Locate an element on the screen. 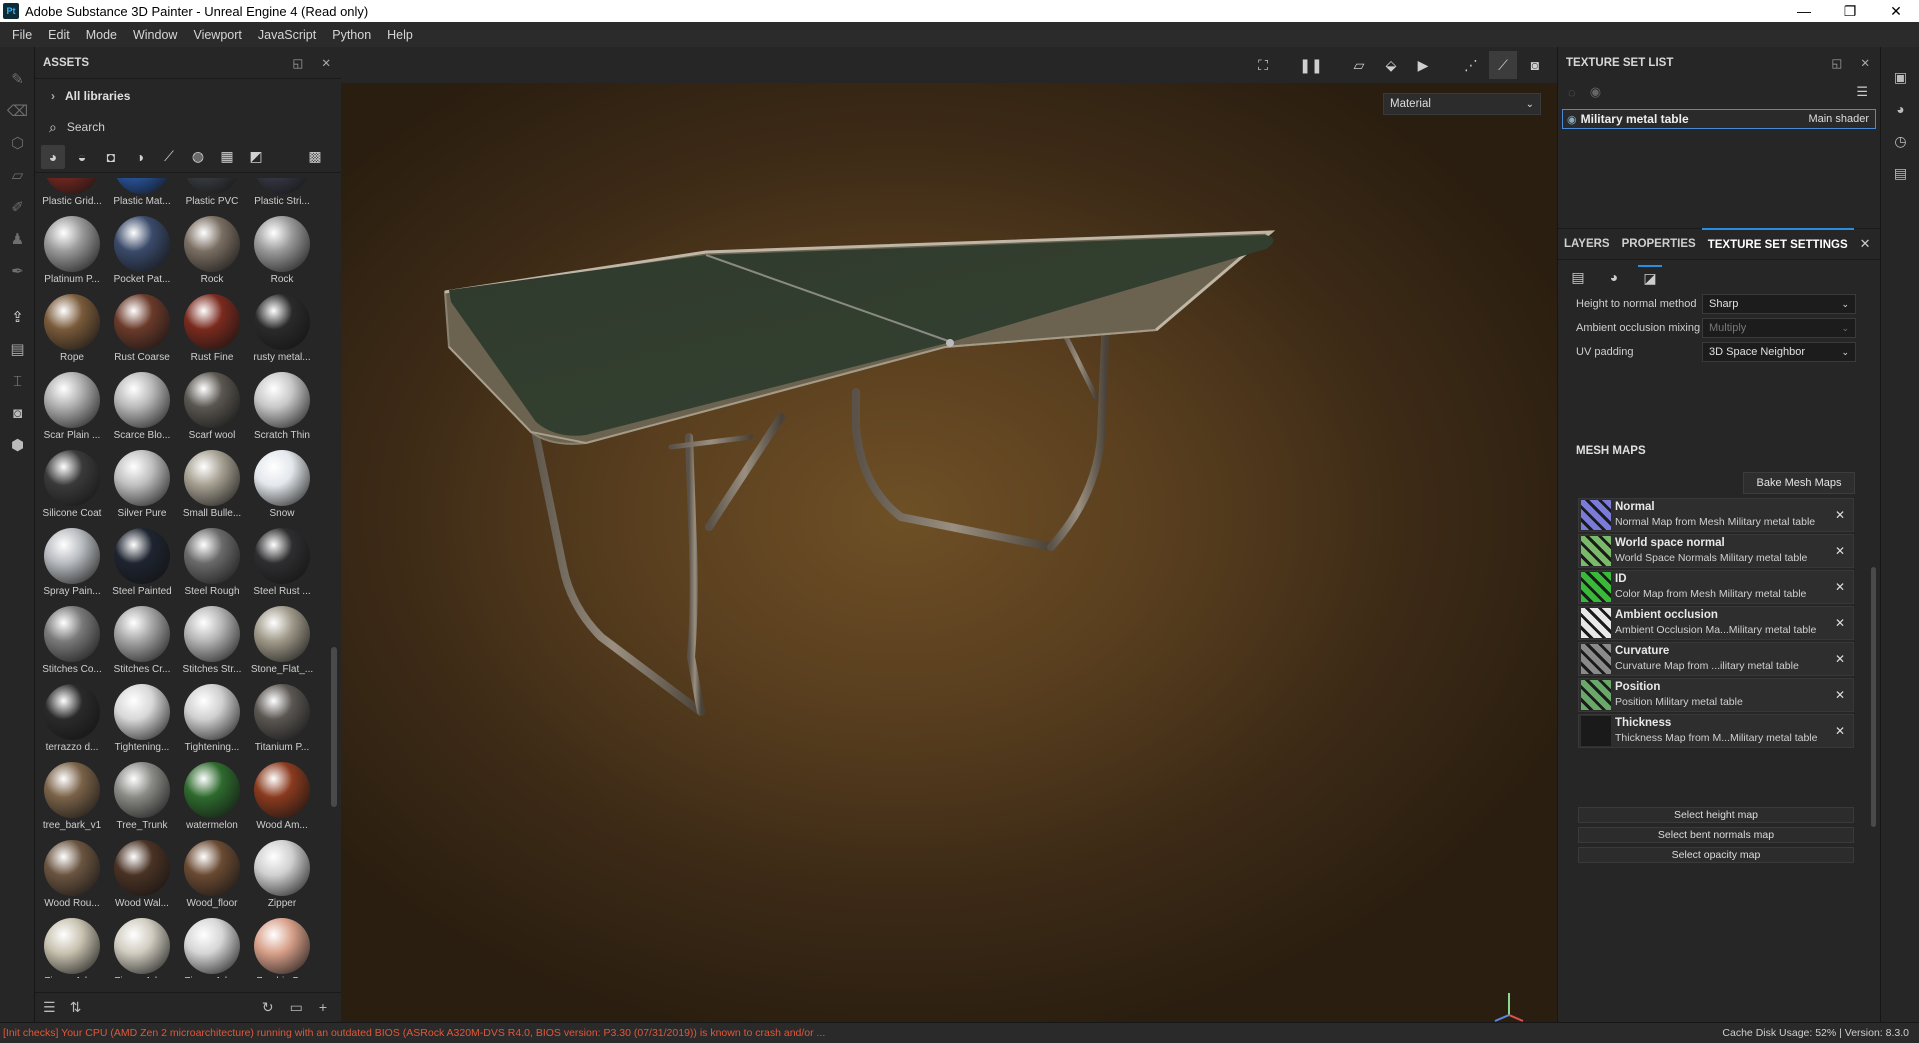  mesh-maps-icon: ◪ is located at coordinates (1650, 277).